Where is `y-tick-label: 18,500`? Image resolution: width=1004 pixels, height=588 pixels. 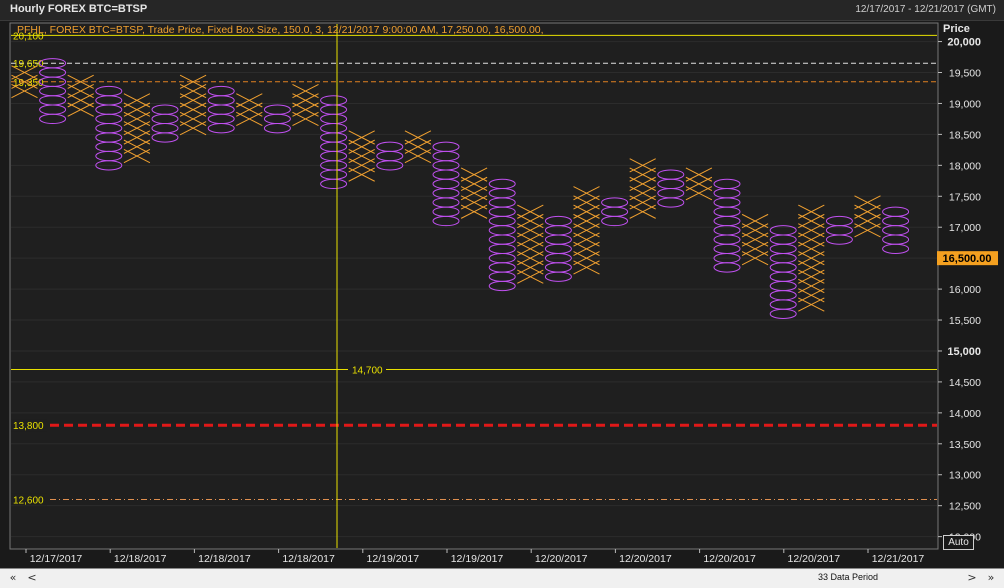
y-tick-label: 18,500 is located at coordinates (965, 135).